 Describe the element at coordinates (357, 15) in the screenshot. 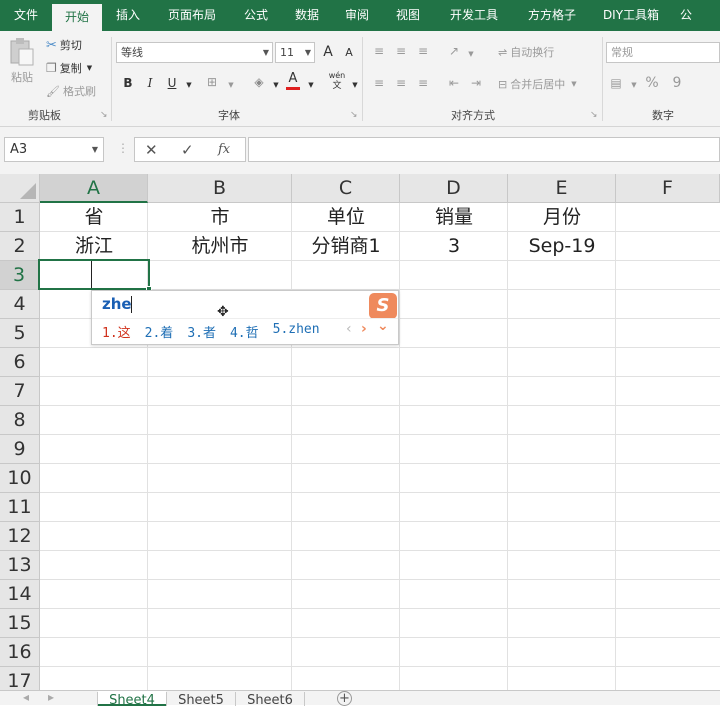

I see `tab-review: 审阅` at that location.